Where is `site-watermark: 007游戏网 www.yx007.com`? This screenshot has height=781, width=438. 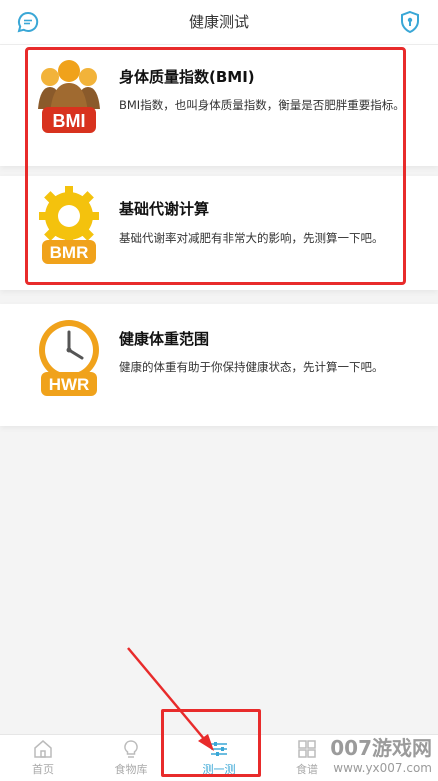
site-watermark: 007游戏网 www.yx007.com is located at coordinates (362, 757).